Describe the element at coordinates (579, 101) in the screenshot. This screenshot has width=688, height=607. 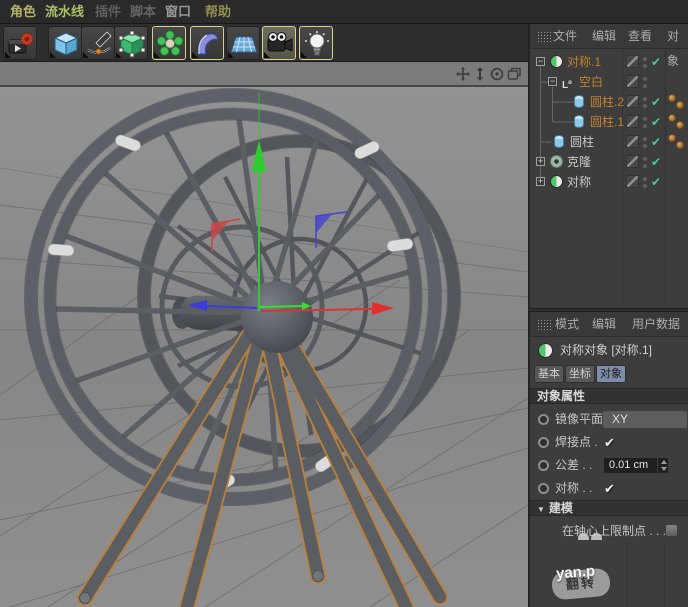
I see `cylinder-icon` at that location.